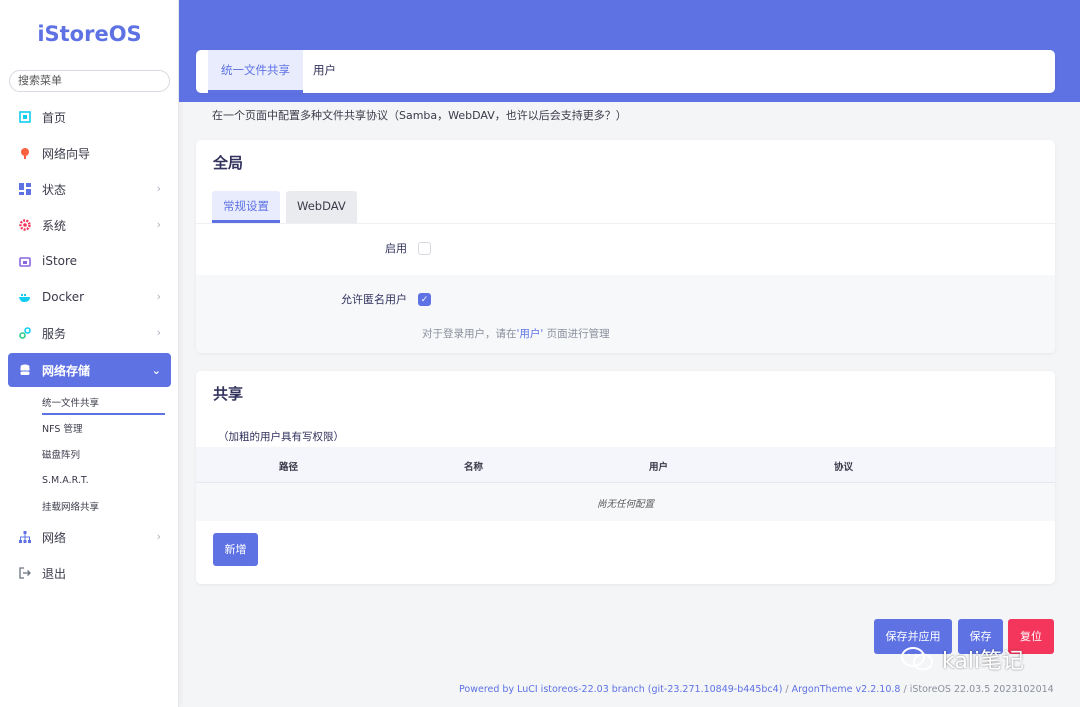  What do you see at coordinates (474, 467) in the screenshot?
I see `column-header: 名称` at bounding box center [474, 467].